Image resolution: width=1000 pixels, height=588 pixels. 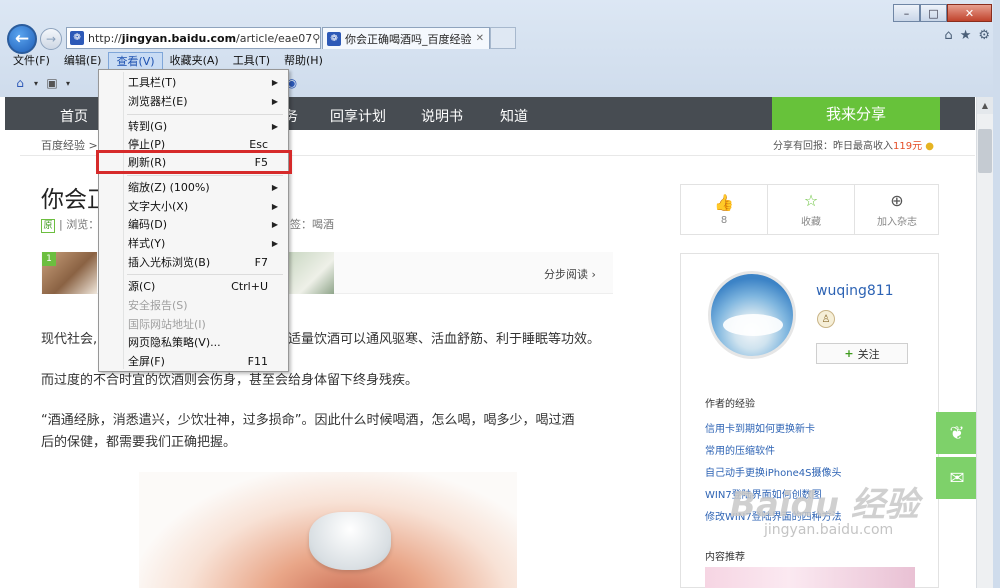 I want to click on article-tags: 签：喝酒, so click(x=312, y=224).